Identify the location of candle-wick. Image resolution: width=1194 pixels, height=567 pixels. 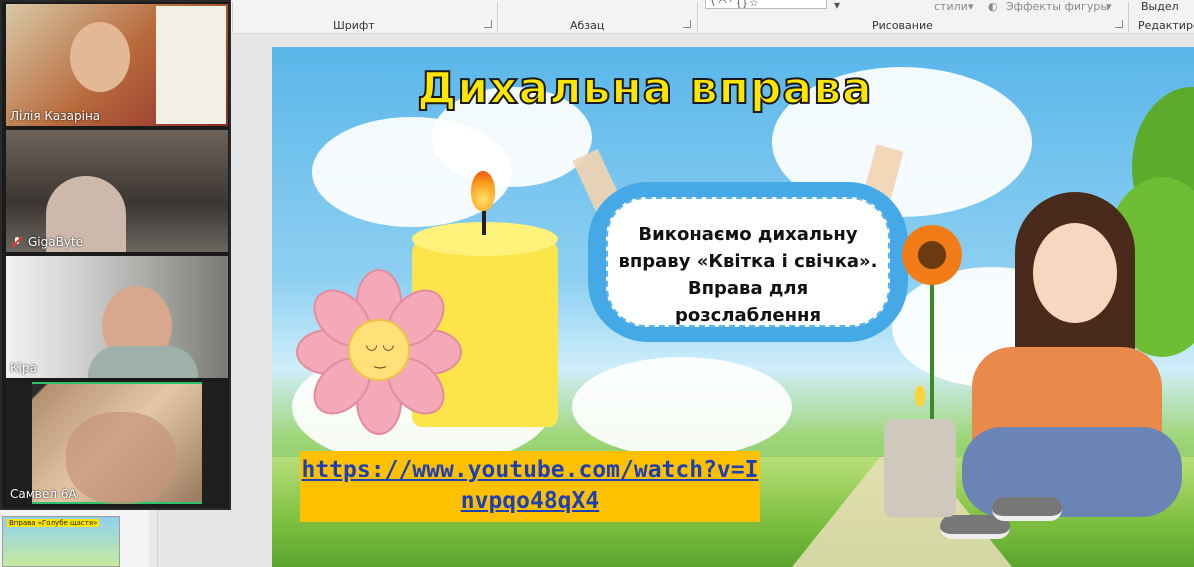
(484, 221).